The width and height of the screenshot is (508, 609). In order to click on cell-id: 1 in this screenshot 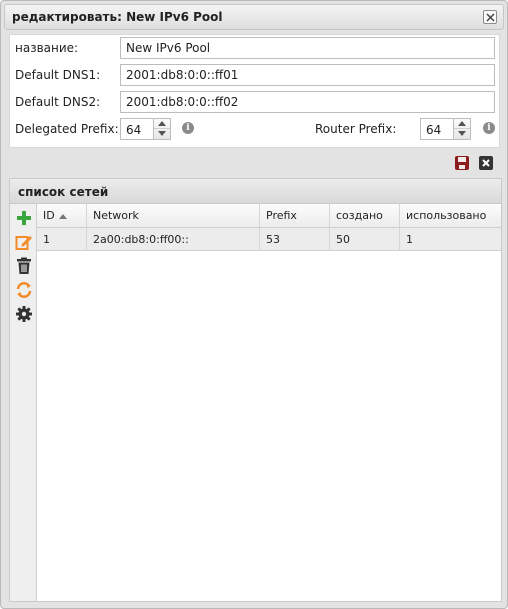, I will do `click(62, 239)`.